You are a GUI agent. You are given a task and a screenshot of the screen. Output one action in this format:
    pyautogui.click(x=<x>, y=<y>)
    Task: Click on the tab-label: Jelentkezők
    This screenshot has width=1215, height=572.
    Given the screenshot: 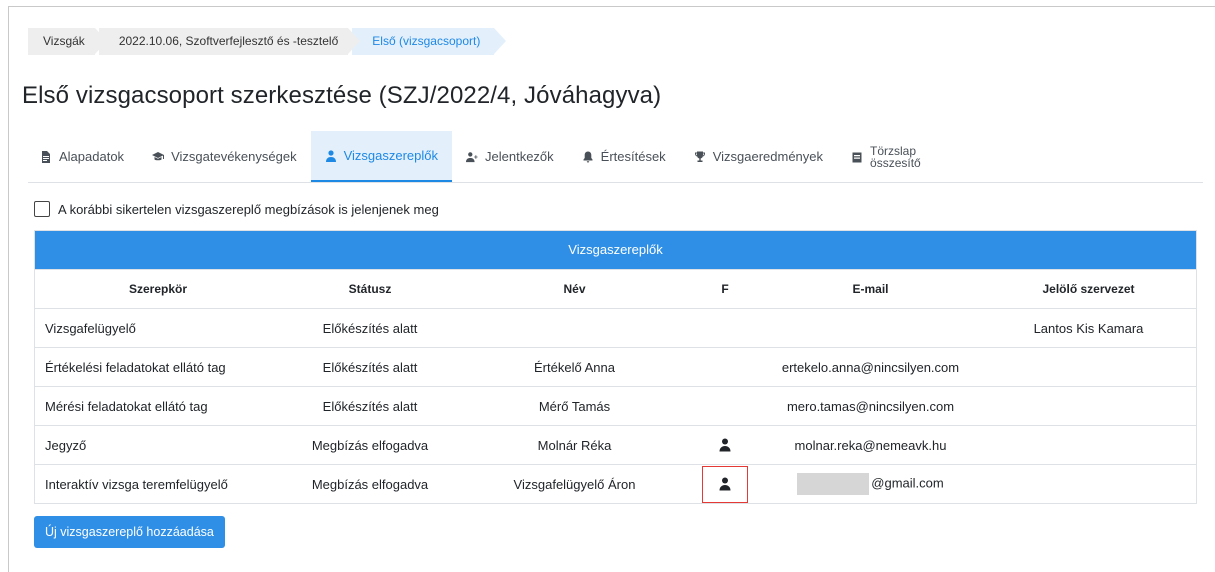 What is the action you would take?
    pyautogui.click(x=519, y=156)
    